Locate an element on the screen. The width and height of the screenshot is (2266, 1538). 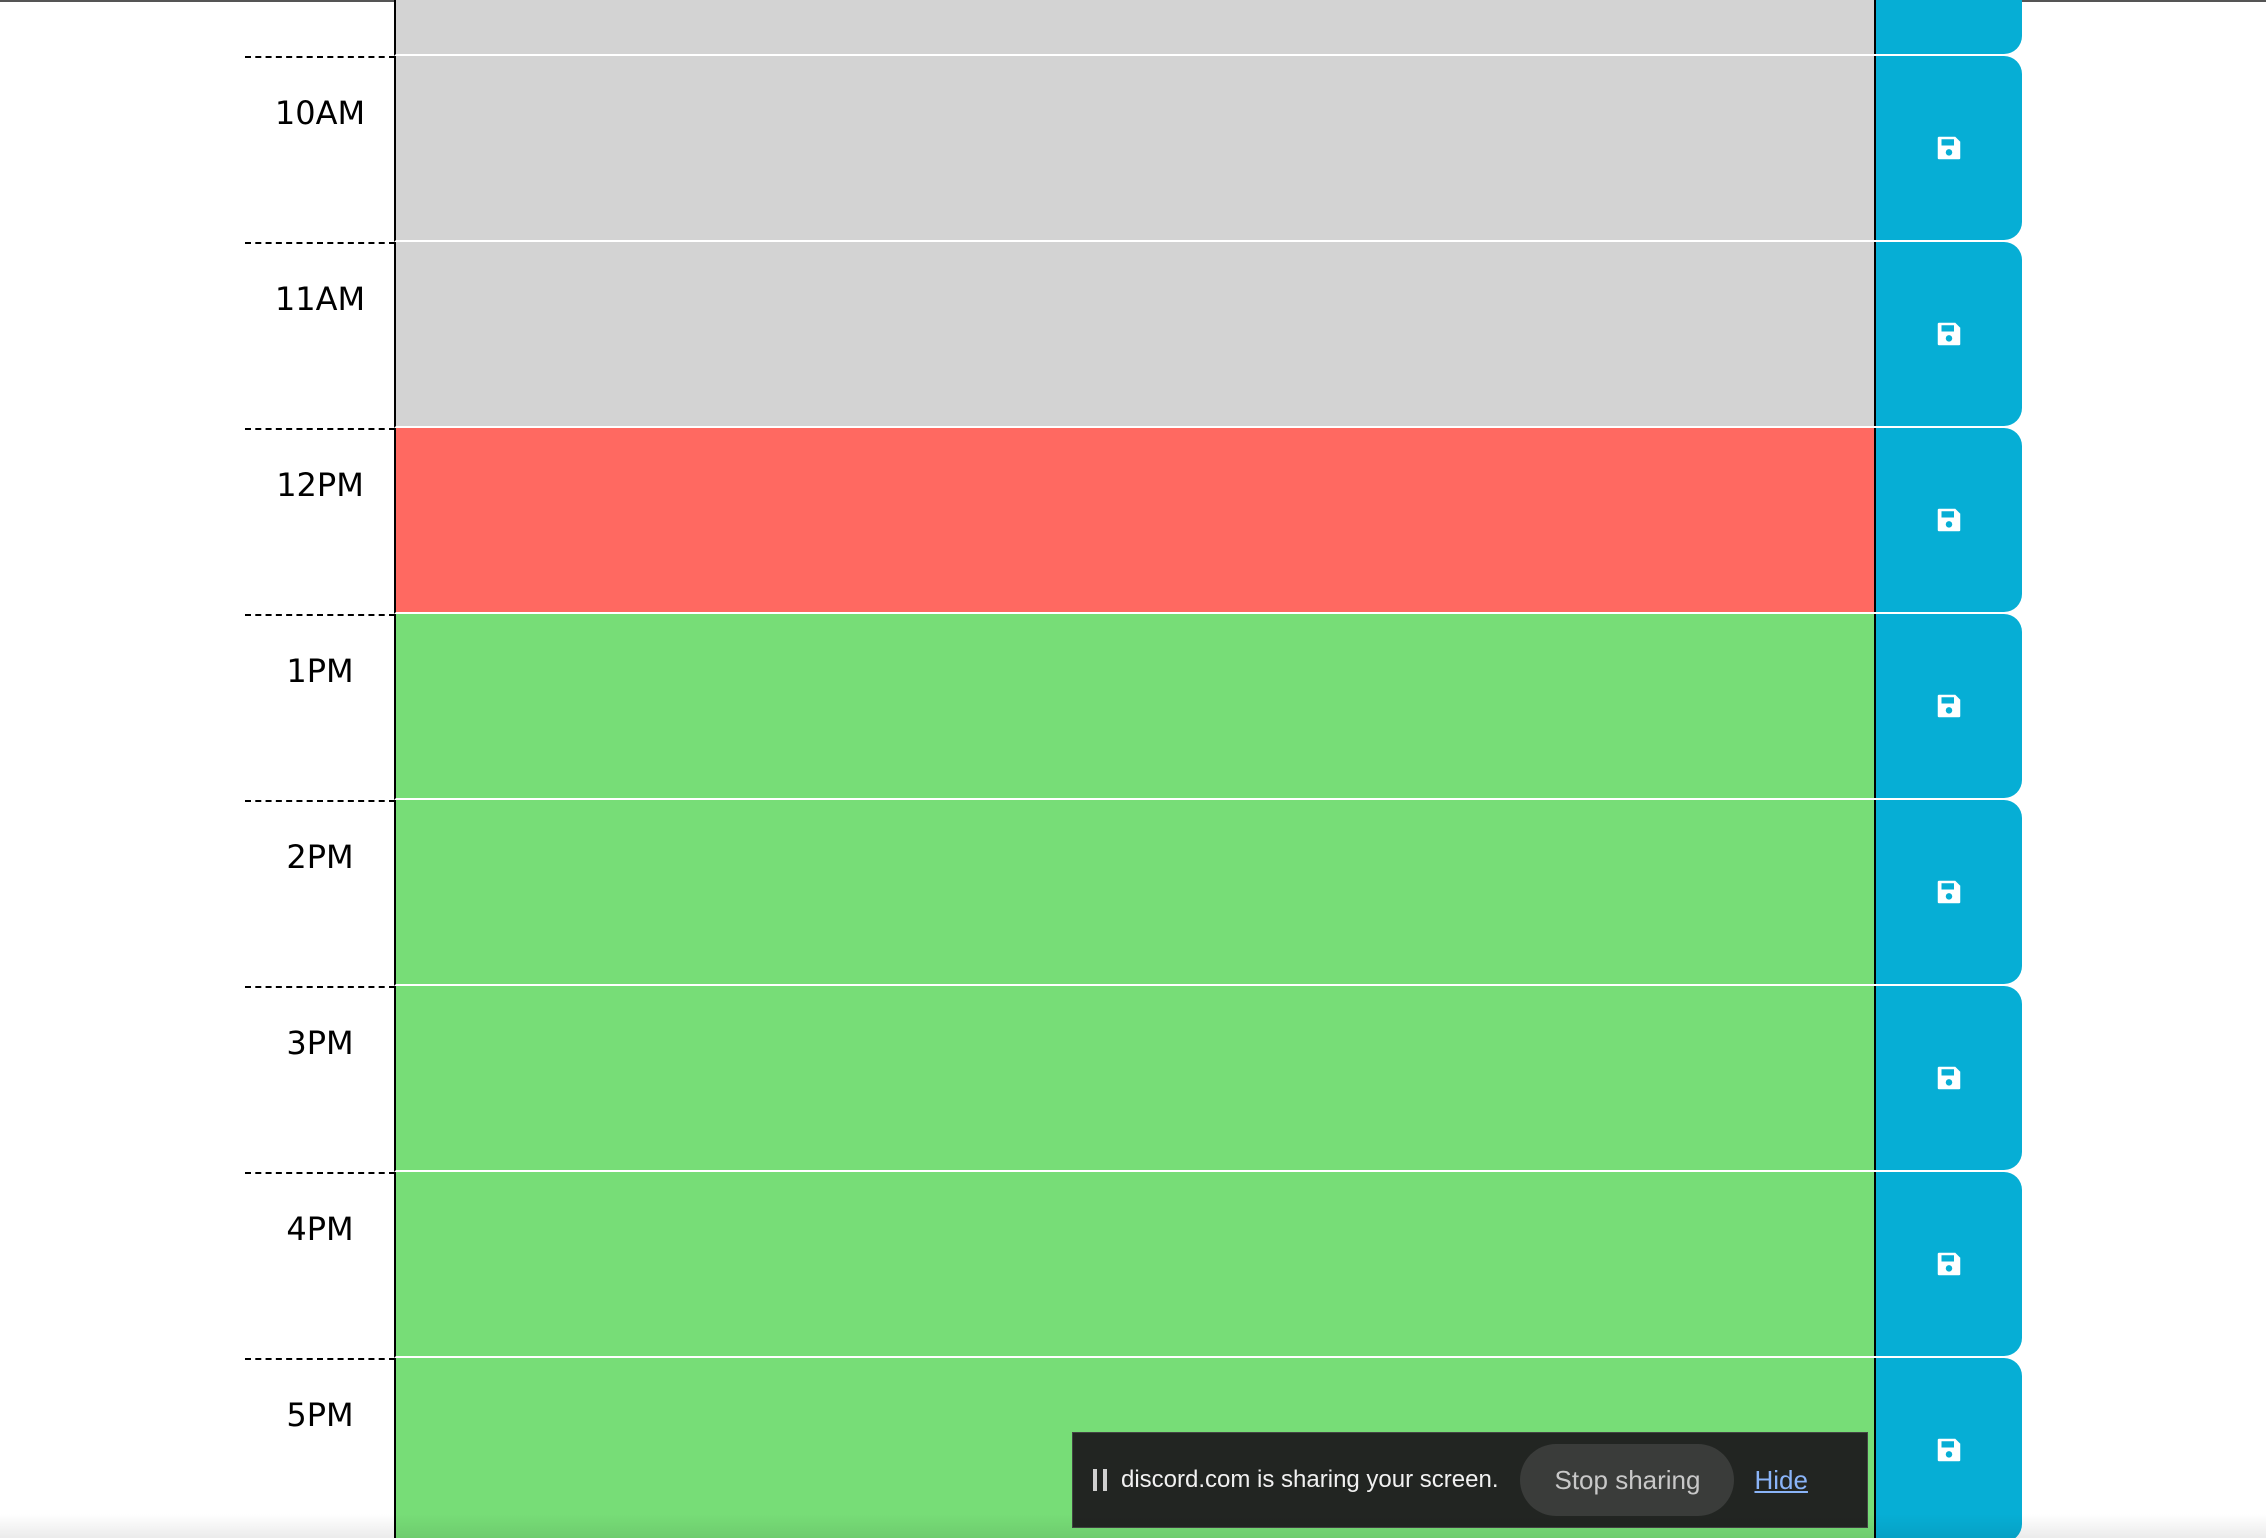
time-block-row: 1PM is located at coordinates (1133, 707).